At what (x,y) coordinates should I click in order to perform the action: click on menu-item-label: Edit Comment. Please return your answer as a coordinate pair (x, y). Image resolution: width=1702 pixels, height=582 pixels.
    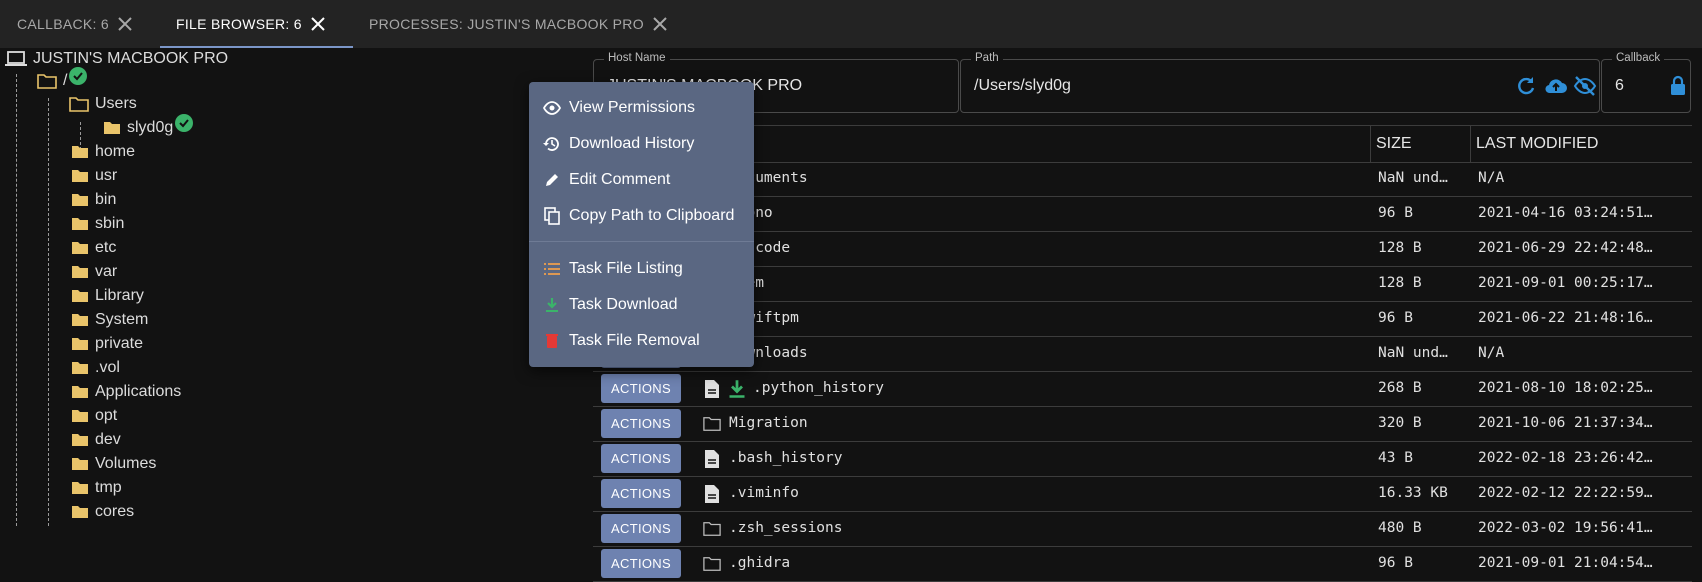
    Looking at the image, I should click on (620, 179).